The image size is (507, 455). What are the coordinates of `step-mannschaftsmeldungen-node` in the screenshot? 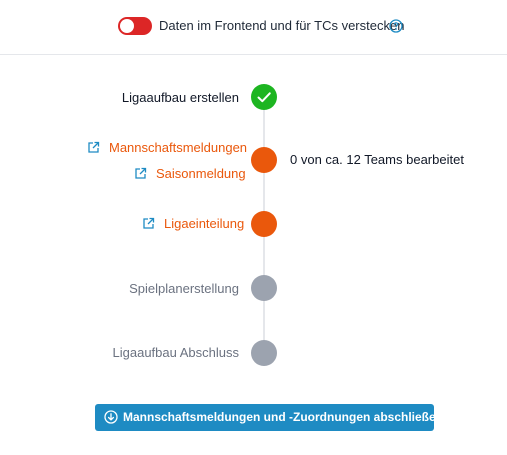 It's located at (264, 160).